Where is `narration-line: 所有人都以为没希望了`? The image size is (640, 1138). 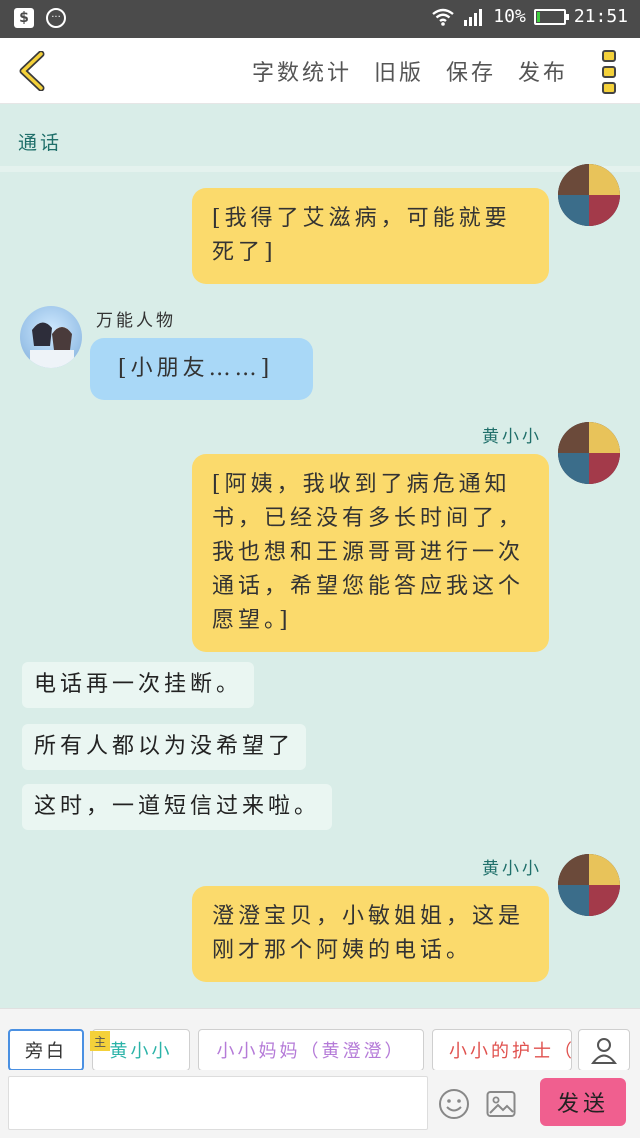 narration-line: 所有人都以为没希望了 is located at coordinates (164, 747).